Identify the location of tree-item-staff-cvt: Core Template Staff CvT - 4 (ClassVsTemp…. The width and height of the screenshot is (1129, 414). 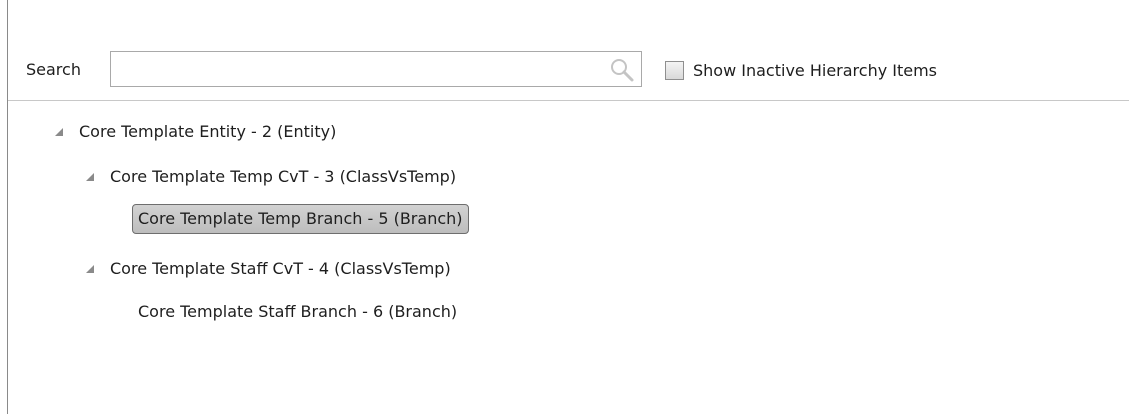
(268, 269).